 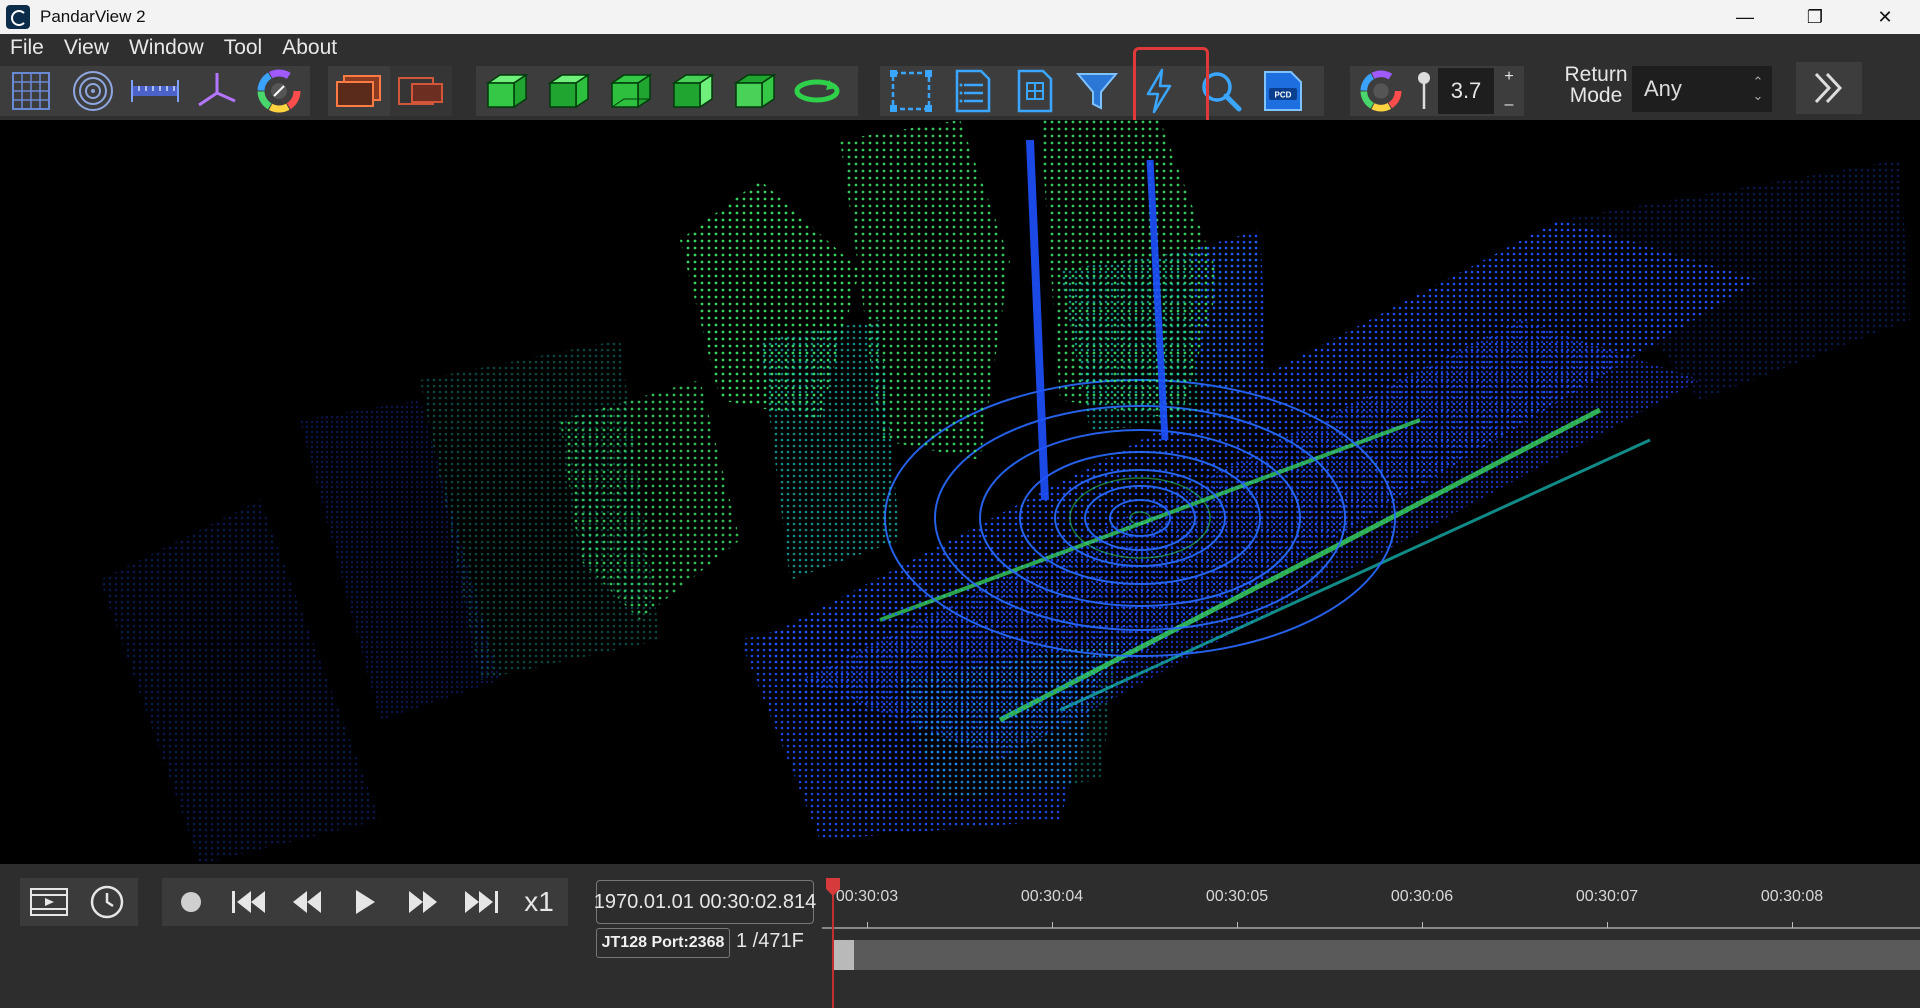 I want to click on menu-about: About, so click(x=309, y=48).